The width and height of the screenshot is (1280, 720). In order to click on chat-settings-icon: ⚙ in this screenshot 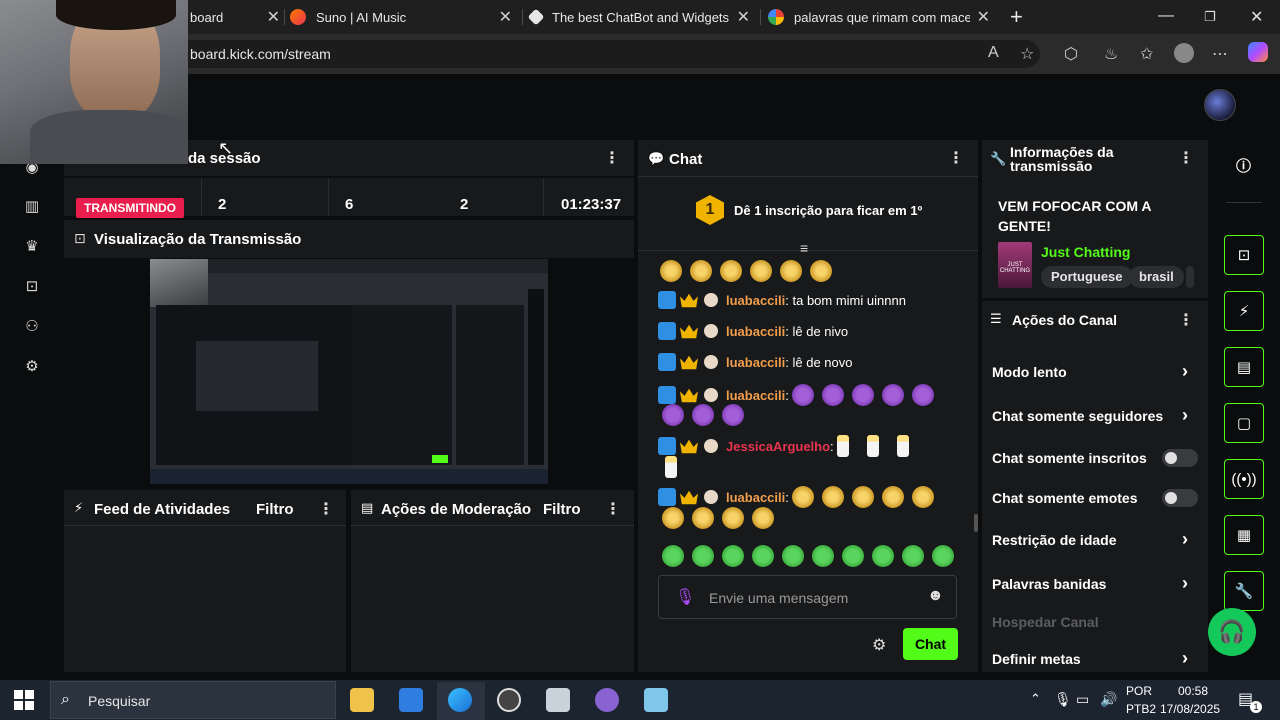, I will do `click(879, 645)`.